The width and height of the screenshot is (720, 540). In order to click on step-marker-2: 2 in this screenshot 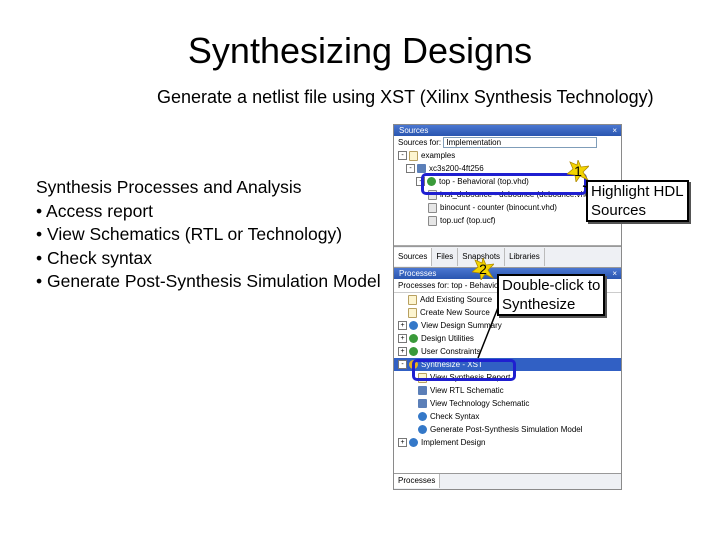, I will do `click(483, 269)`.